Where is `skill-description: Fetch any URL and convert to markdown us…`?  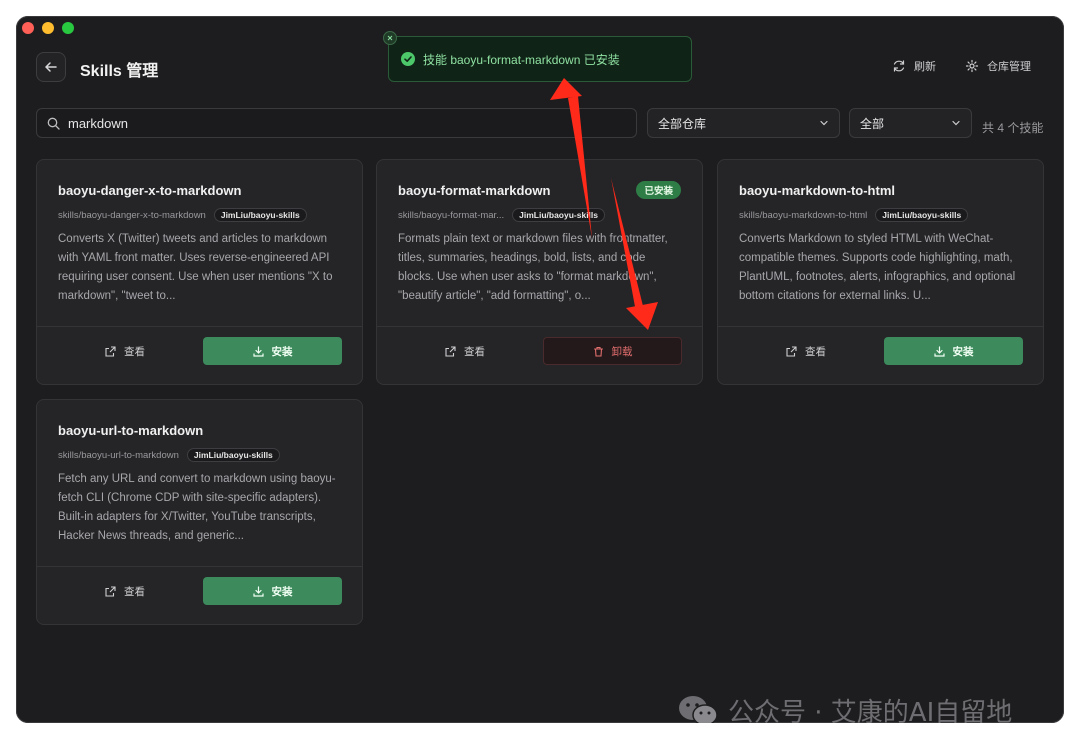
skill-description: Fetch any URL and convert to markdown us… is located at coordinates (197, 507).